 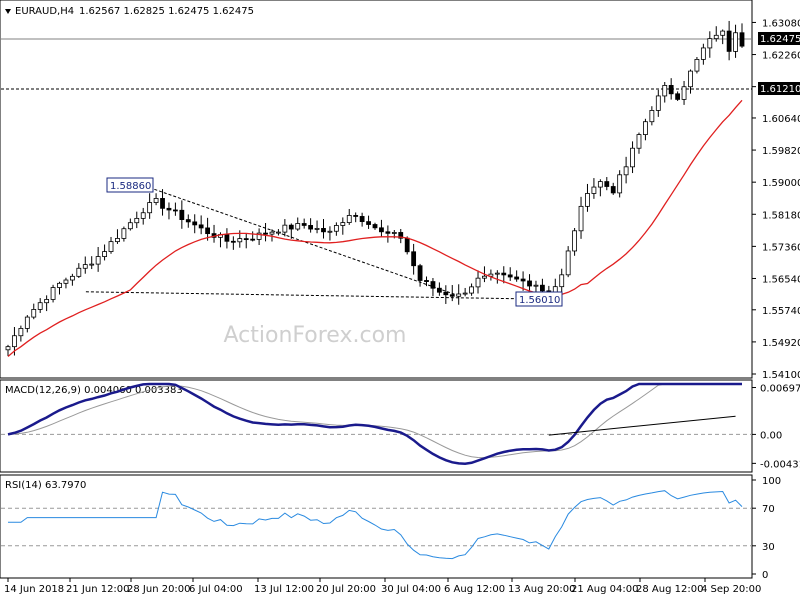 What do you see at coordinates (780, 89) in the screenshot?
I see `support-price-label: 1.61210` at bounding box center [780, 89].